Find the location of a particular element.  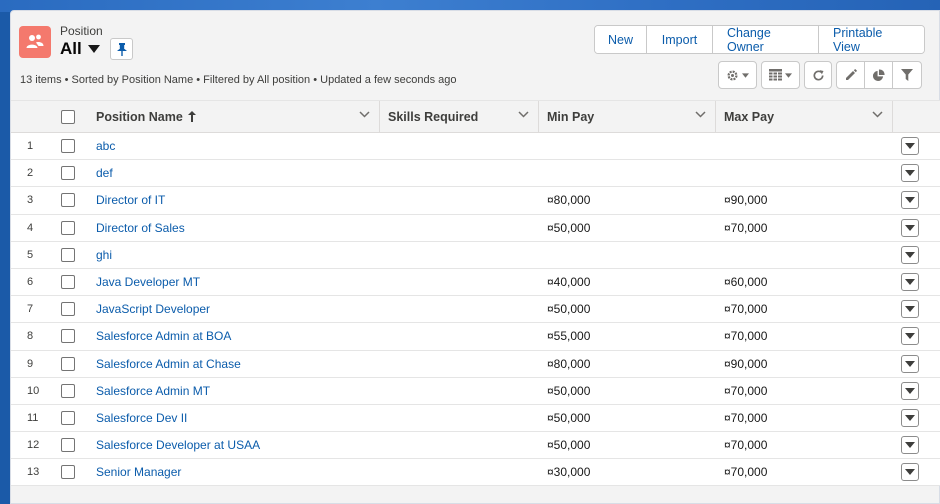

position-name-link: JavaScript Developer is located at coordinates (153, 309).